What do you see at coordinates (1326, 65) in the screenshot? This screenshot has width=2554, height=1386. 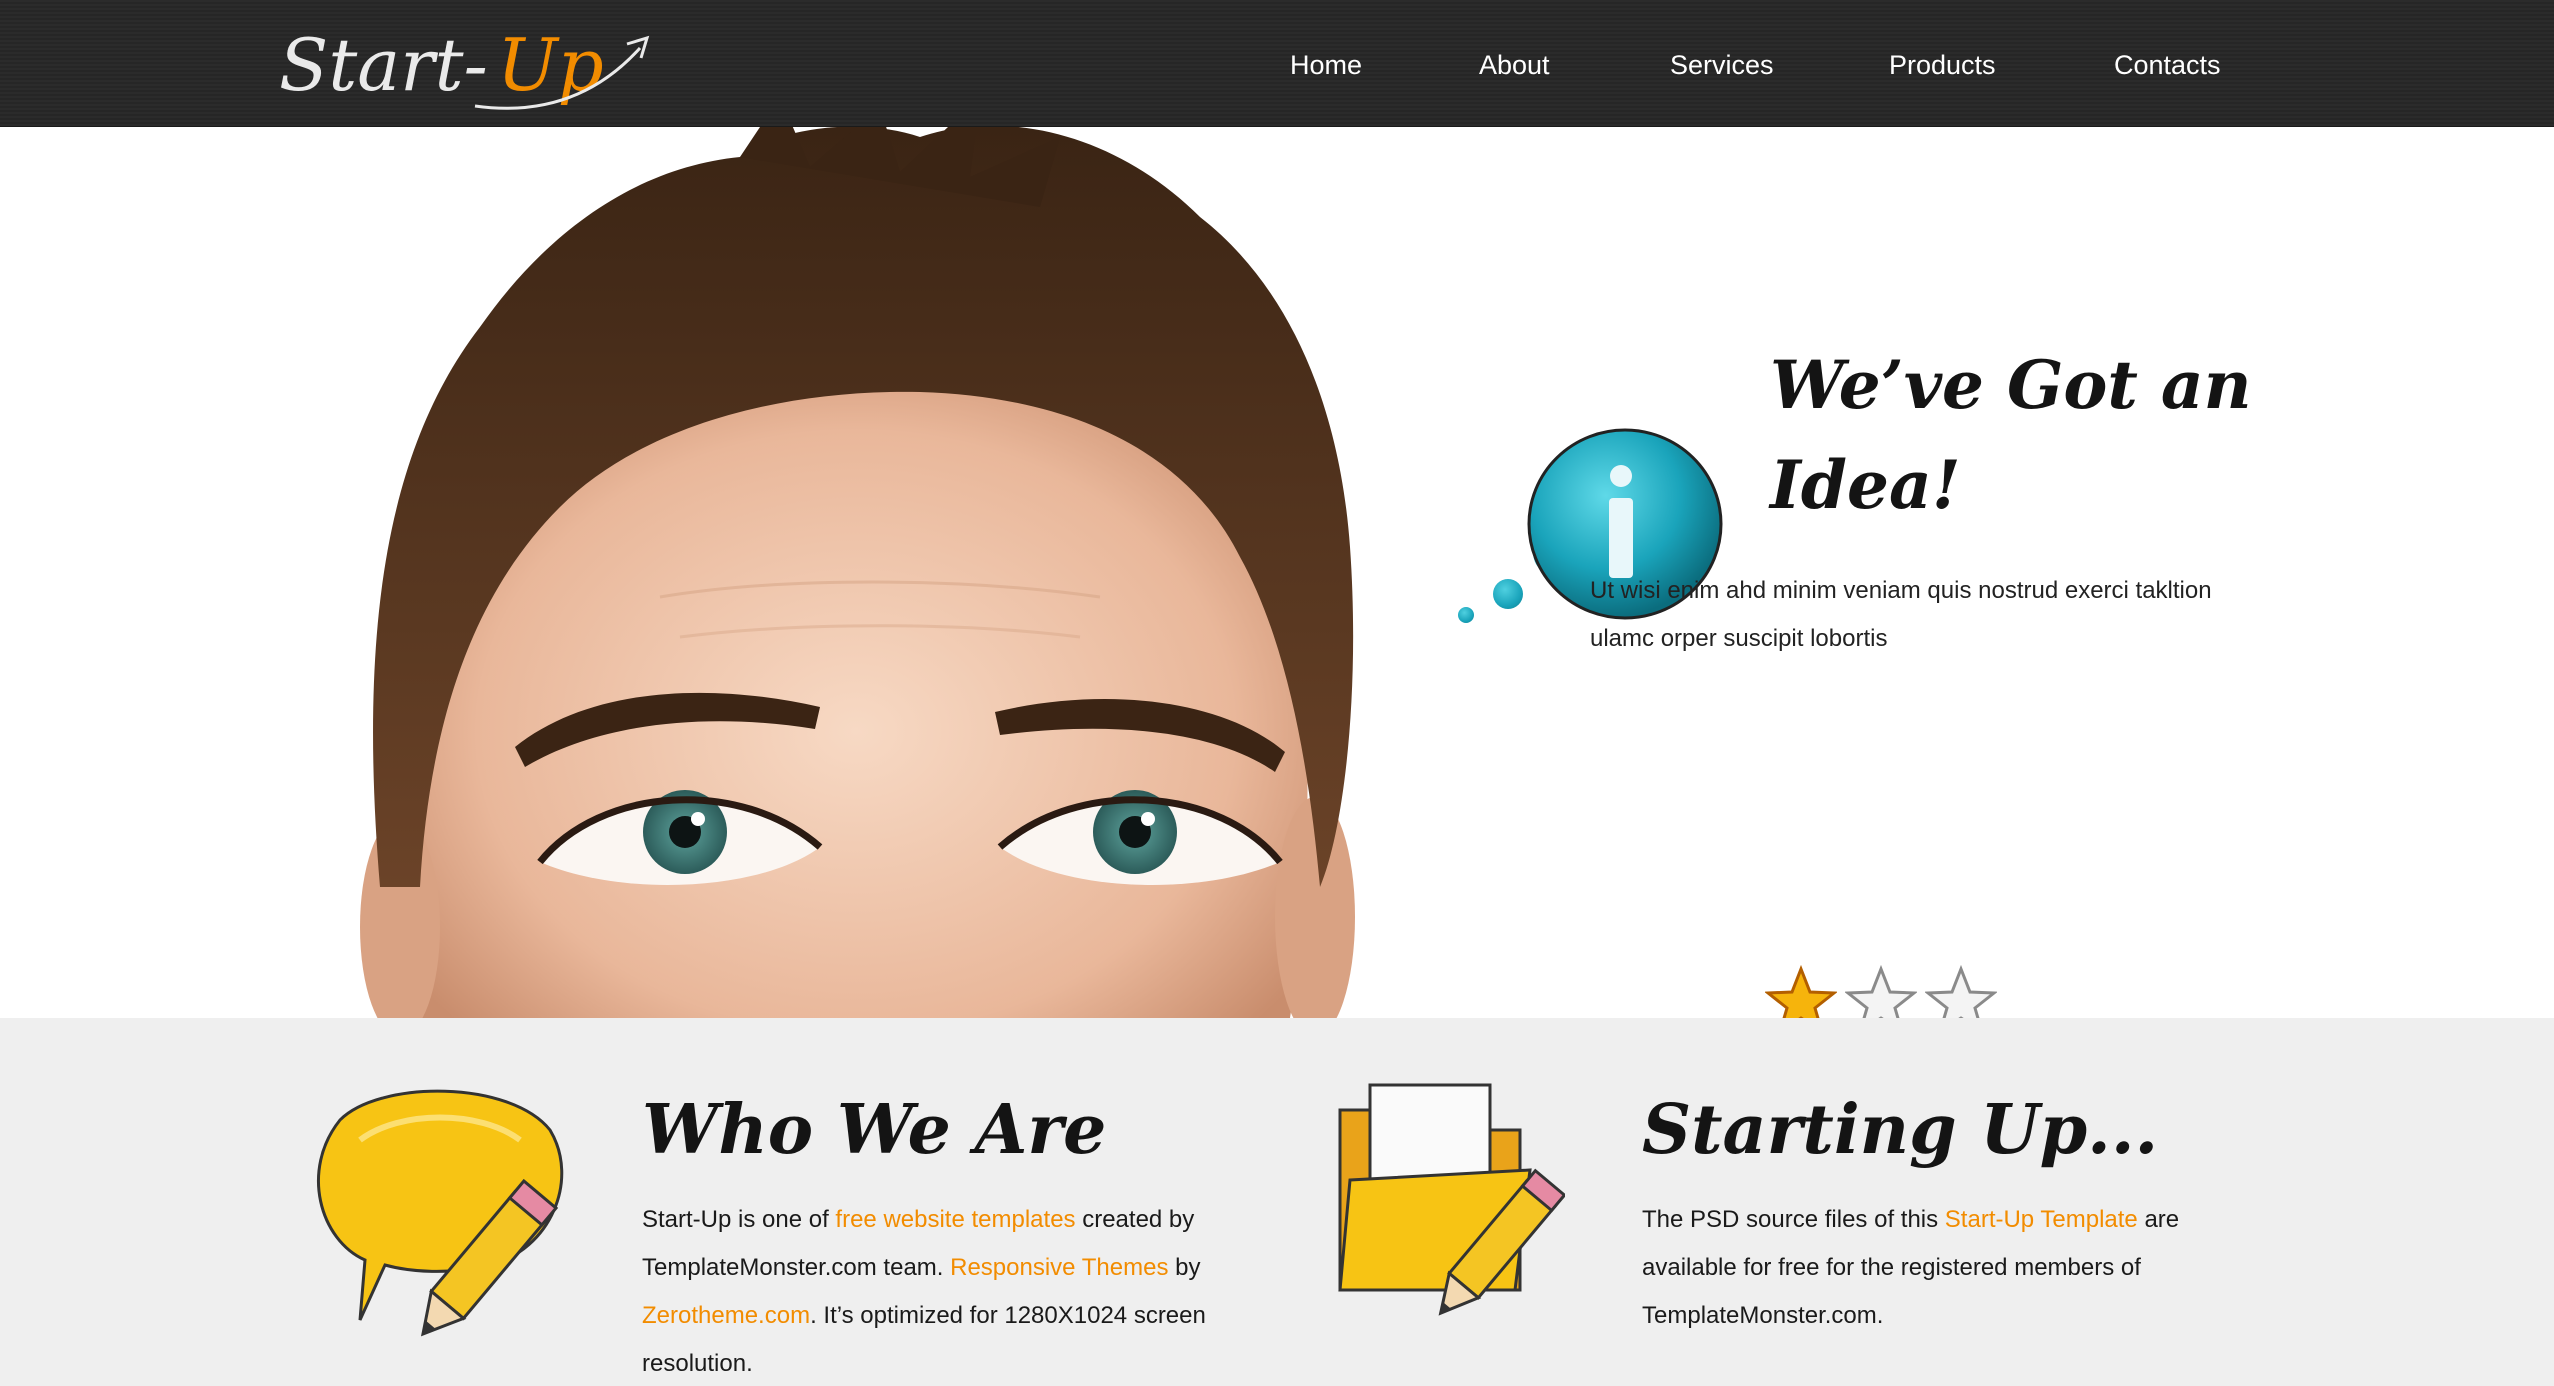 I see `nav-home: Home` at bounding box center [1326, 65].